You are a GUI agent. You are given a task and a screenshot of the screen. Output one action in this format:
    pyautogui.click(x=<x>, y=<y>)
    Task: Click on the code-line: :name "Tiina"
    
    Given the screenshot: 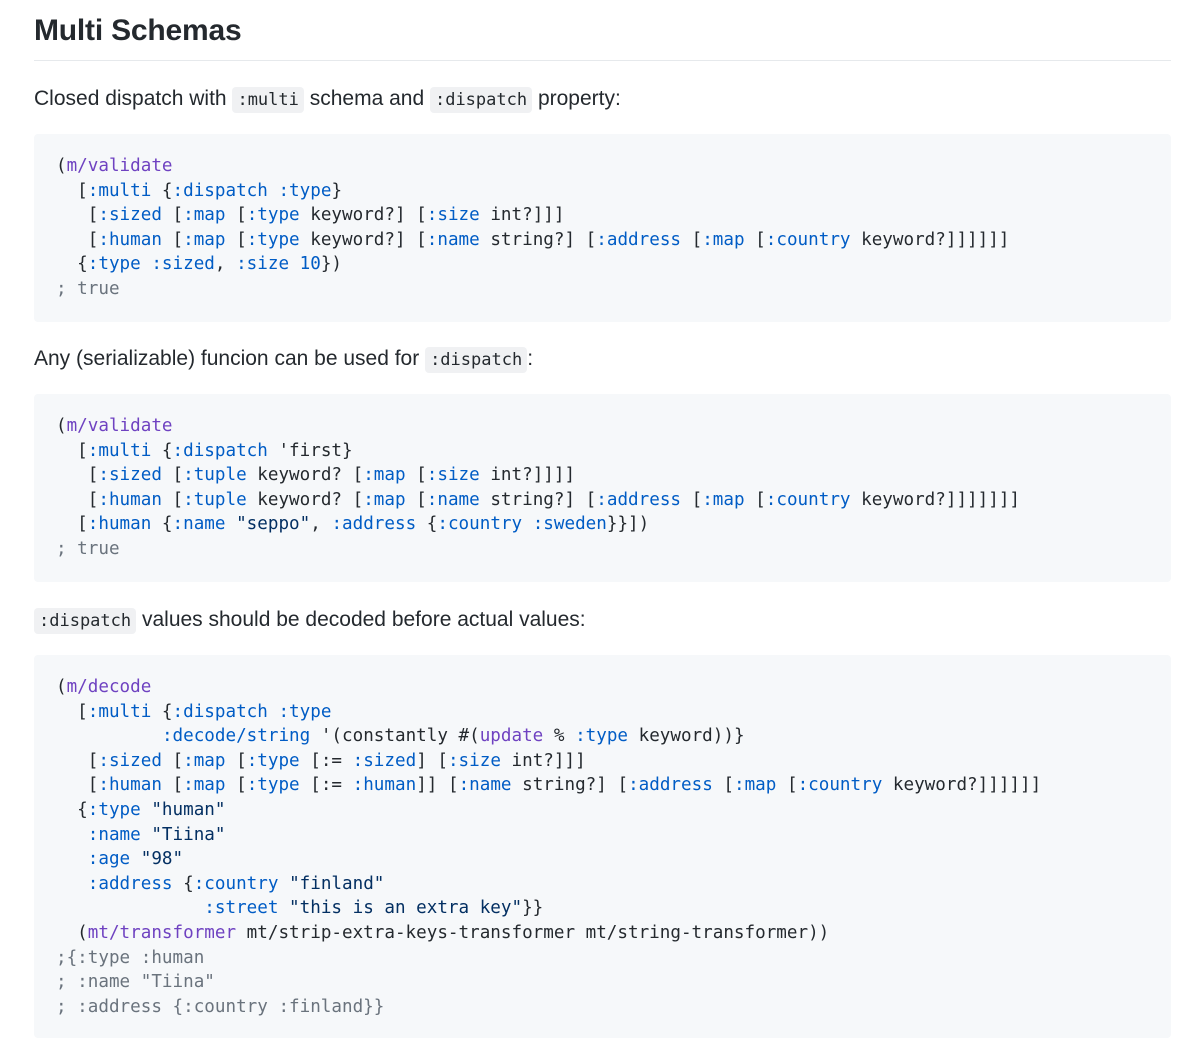 What is the action you would take?
    pyautogui.click(x=548, y=835)
    